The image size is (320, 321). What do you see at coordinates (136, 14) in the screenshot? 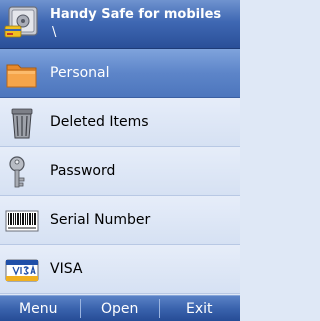
I see `app-title: Handy Safe for mobiles` at bounding box center [136, 14].